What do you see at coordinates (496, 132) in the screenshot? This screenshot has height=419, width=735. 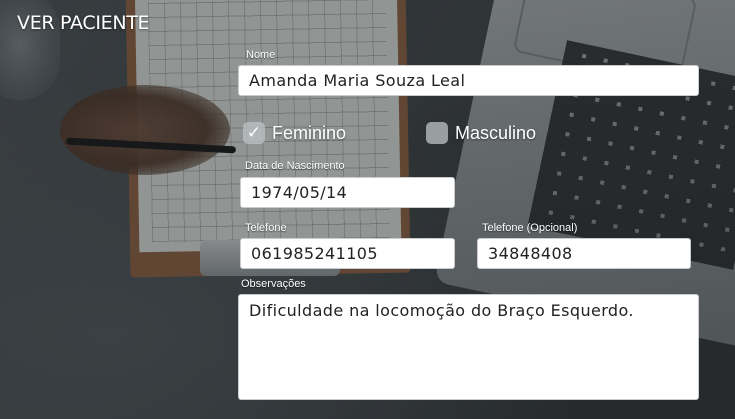 I see `sex-option-label: Masculino` at bounding box center [496, 132].